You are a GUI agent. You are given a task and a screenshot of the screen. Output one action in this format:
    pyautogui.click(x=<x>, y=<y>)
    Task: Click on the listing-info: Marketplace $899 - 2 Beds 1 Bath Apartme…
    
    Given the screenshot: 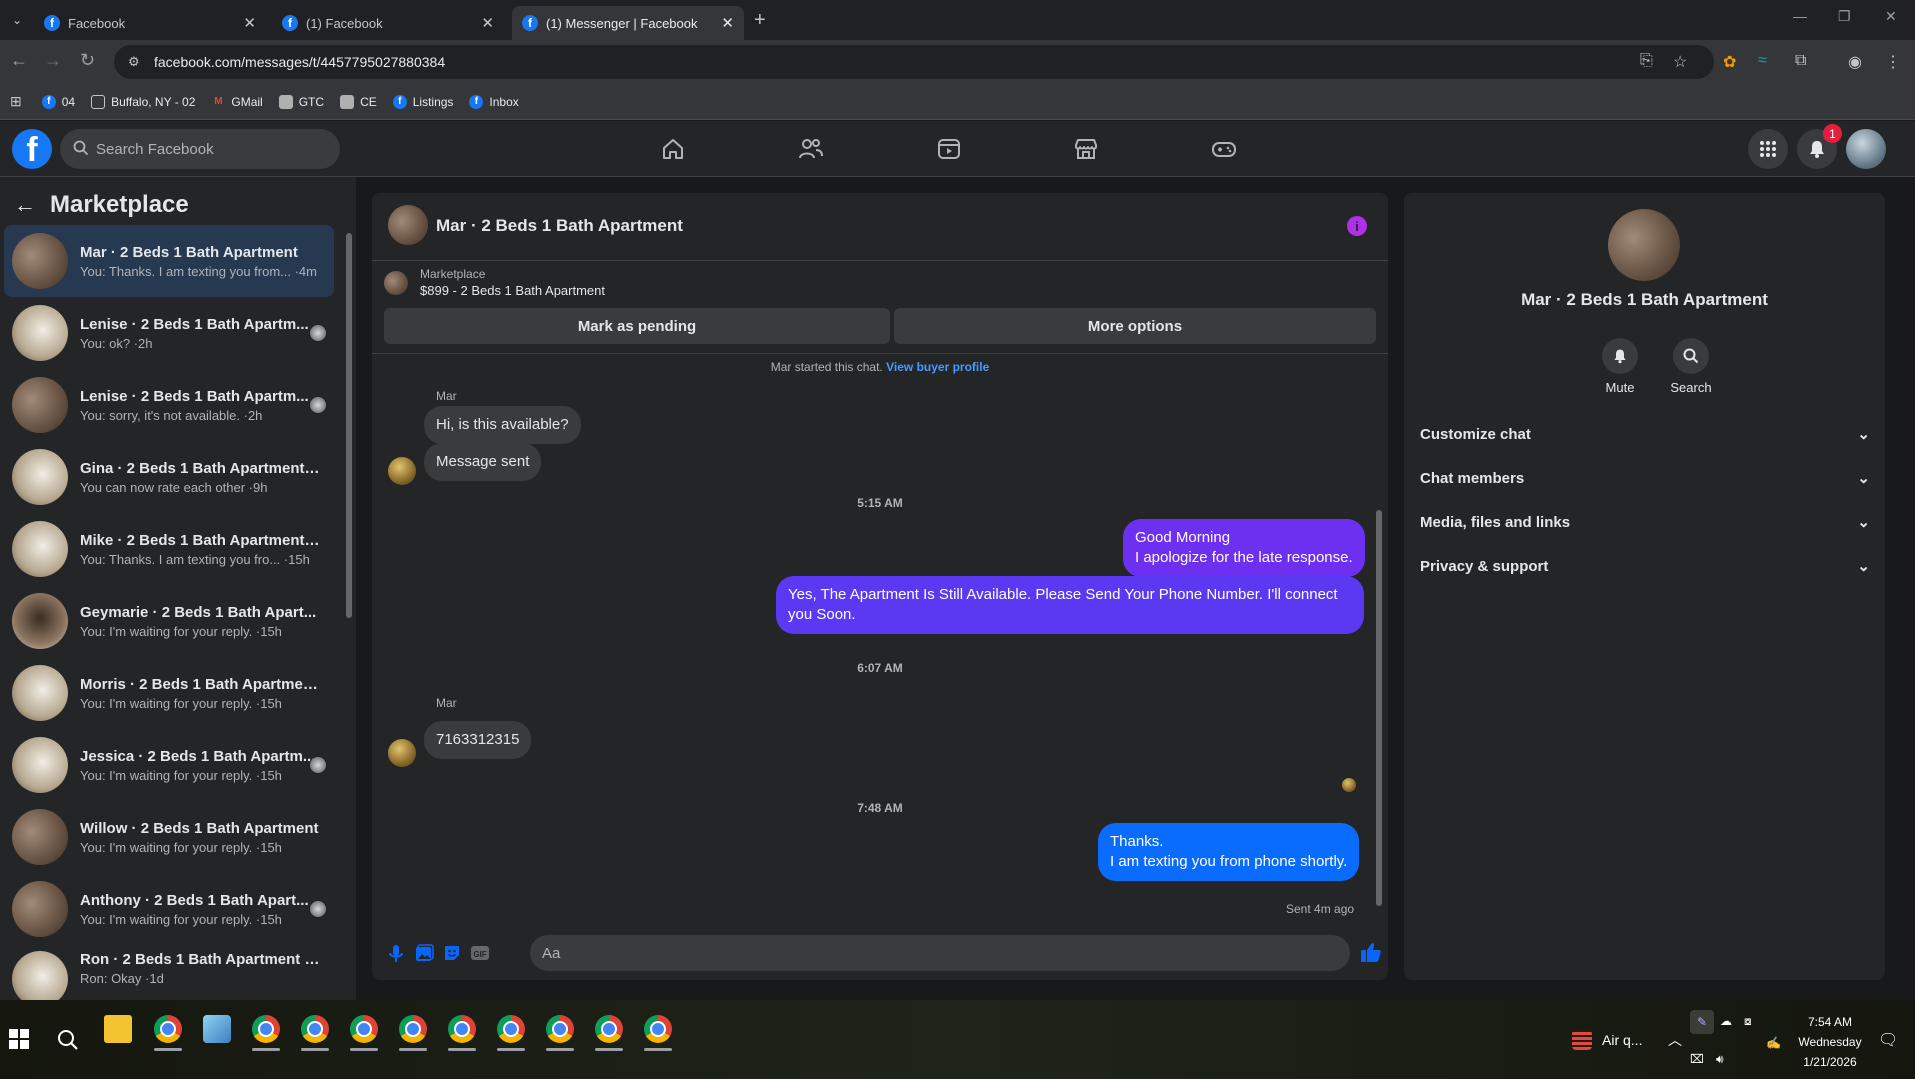 What is the action you would take?
    pyautogui.click(x=494, y=282)
    